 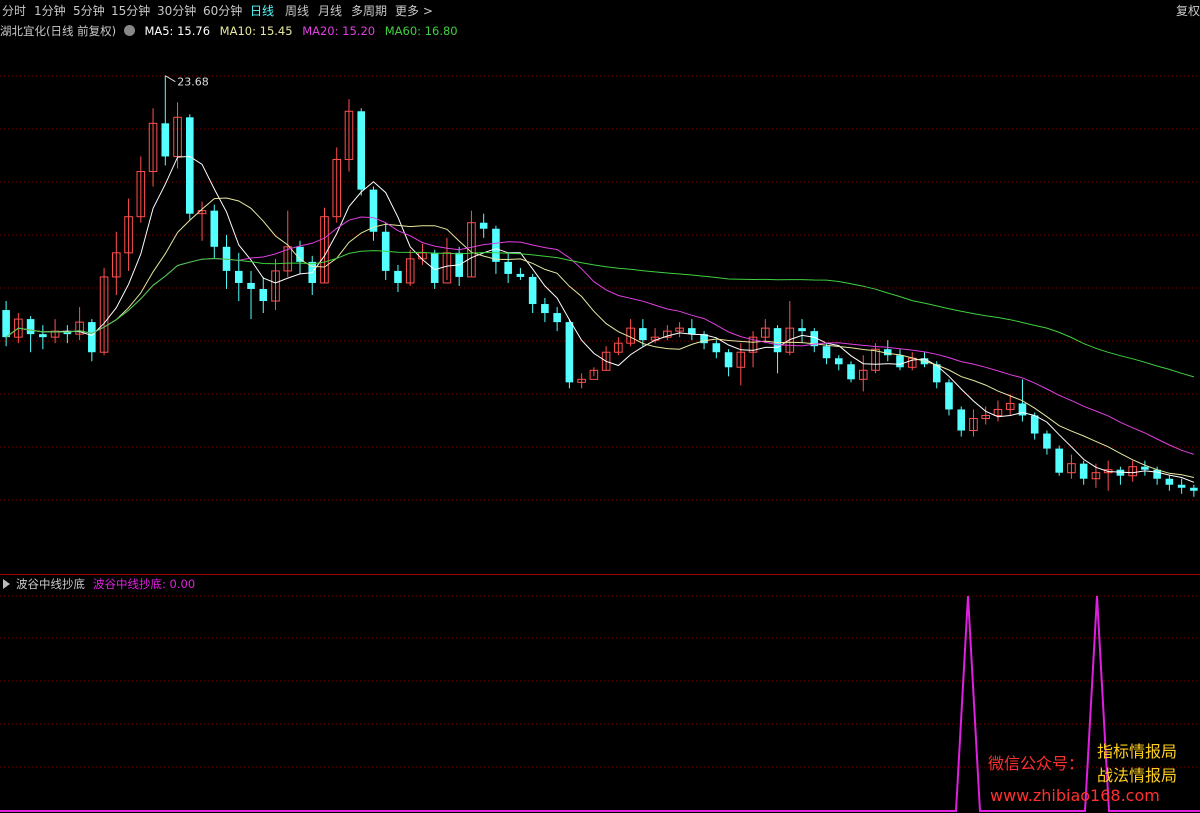 I want to click on annotation-pointer, so click(x=170, y=79).